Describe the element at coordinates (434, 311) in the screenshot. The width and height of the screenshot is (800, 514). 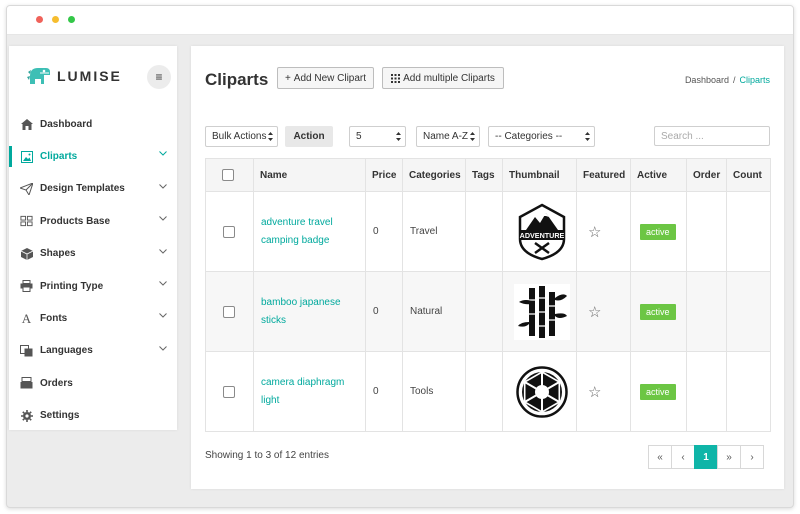
I see `category-cell: Natural` at that location.